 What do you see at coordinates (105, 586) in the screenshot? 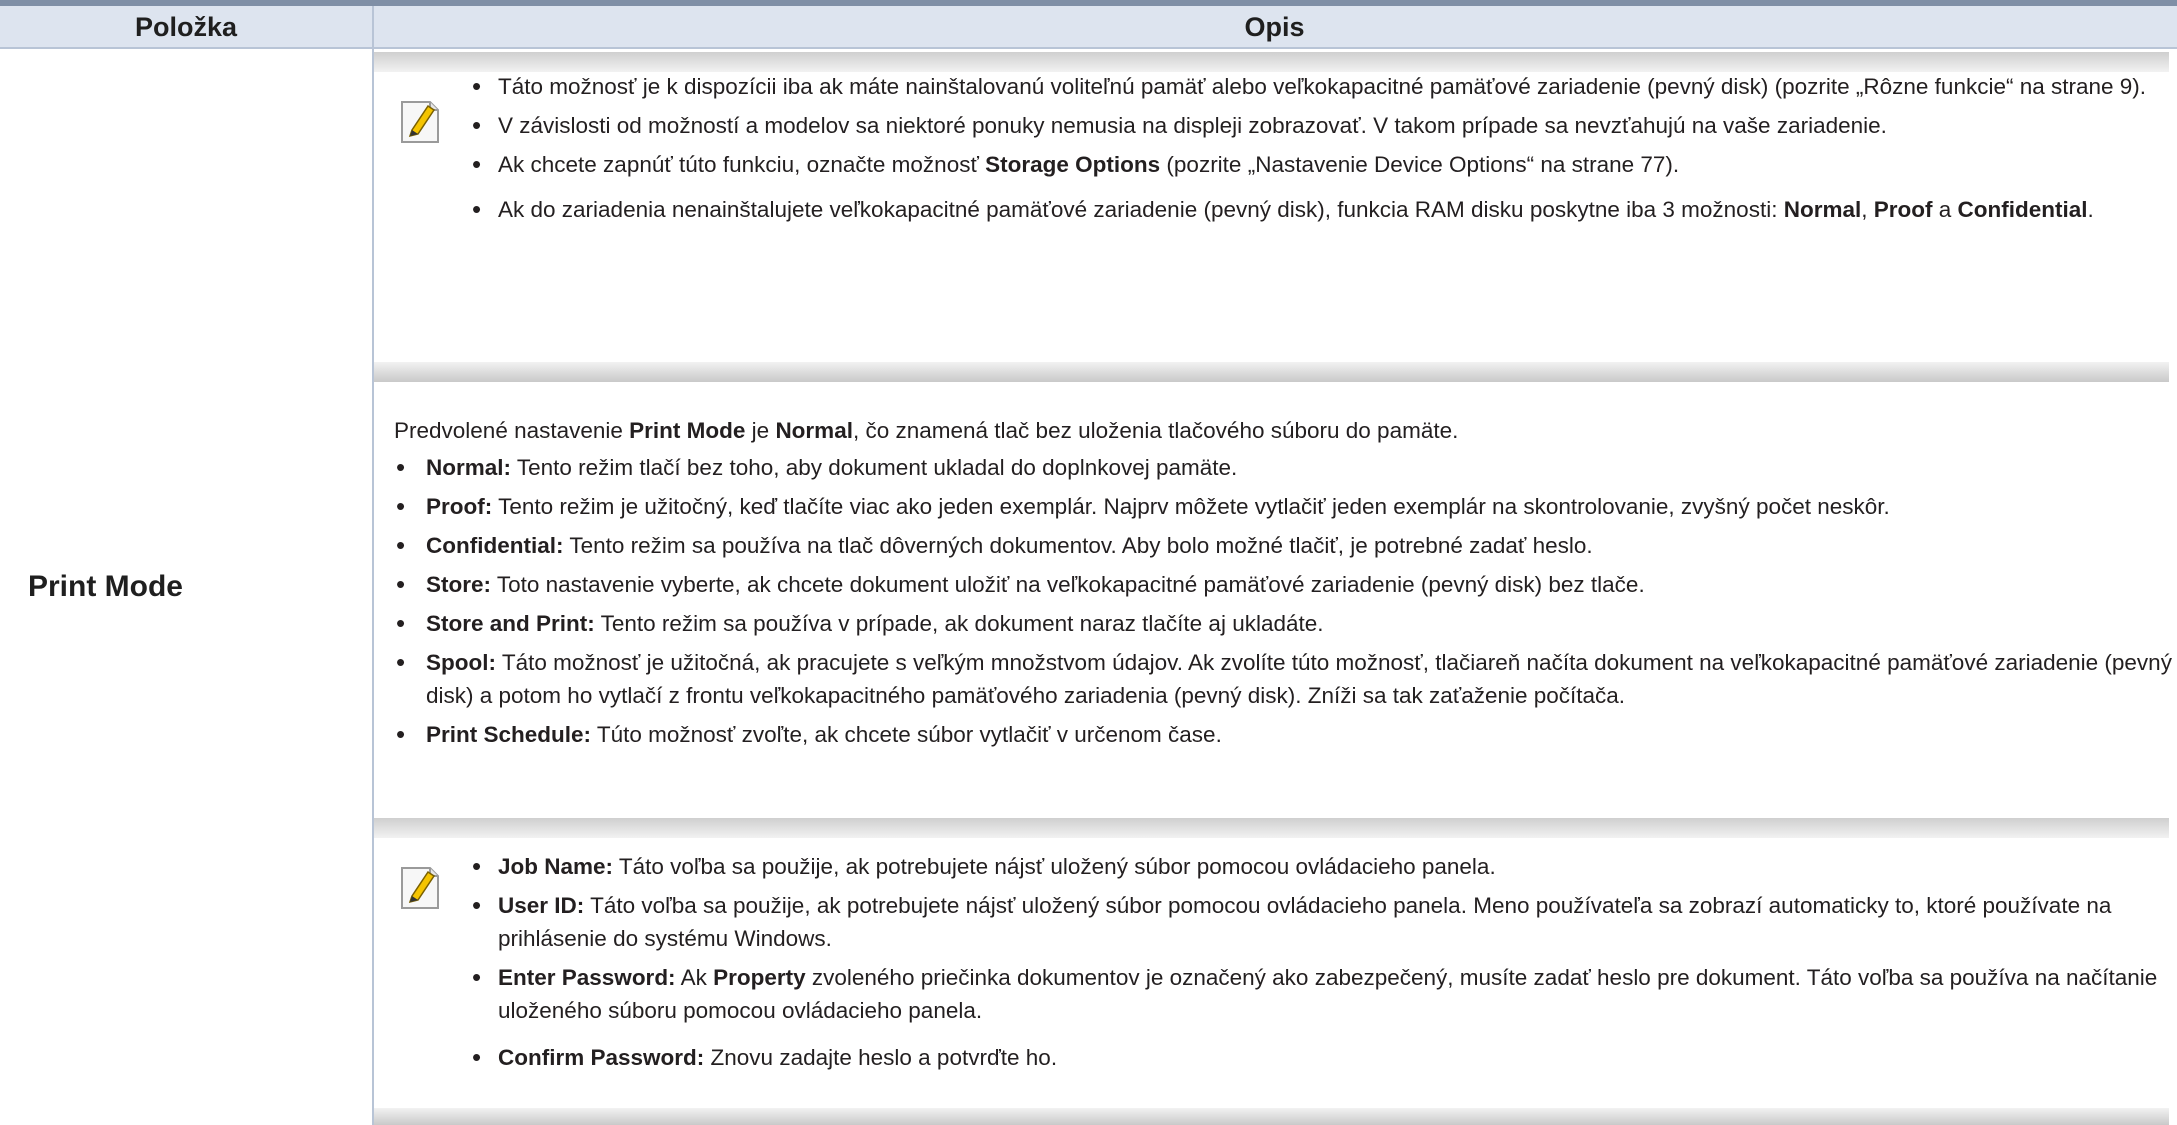
I see `row-item-label: Print Mode` at bounding box center [105, 586].